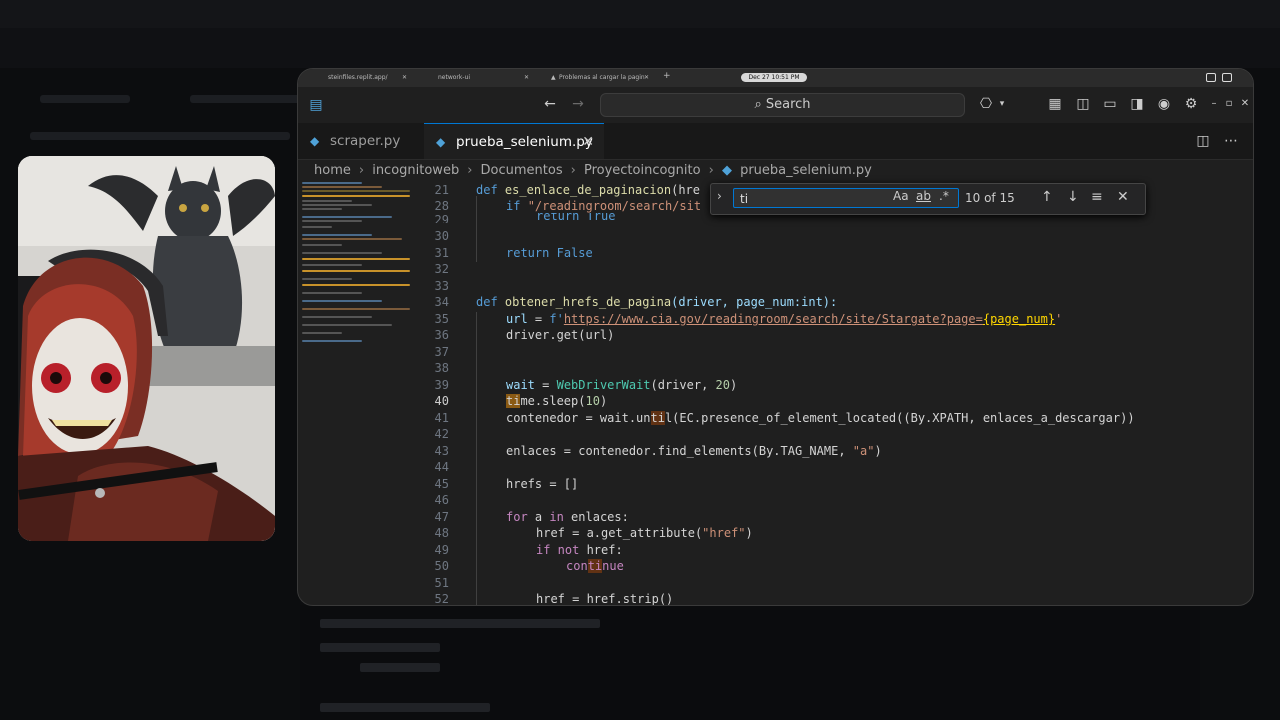 The height and width of the screenshot is (720, 1280). Describe the element at coordinates (550, 104) in the screenshot. I see `back-arrow-icon: ←` at that location.